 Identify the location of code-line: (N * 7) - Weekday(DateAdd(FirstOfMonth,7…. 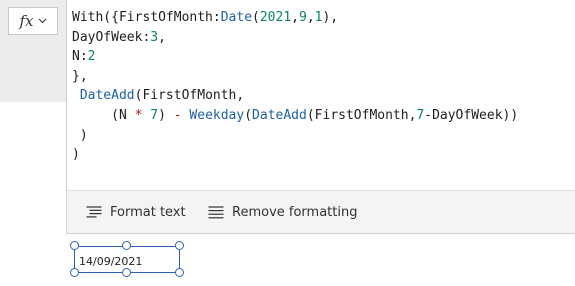
(295, 115).